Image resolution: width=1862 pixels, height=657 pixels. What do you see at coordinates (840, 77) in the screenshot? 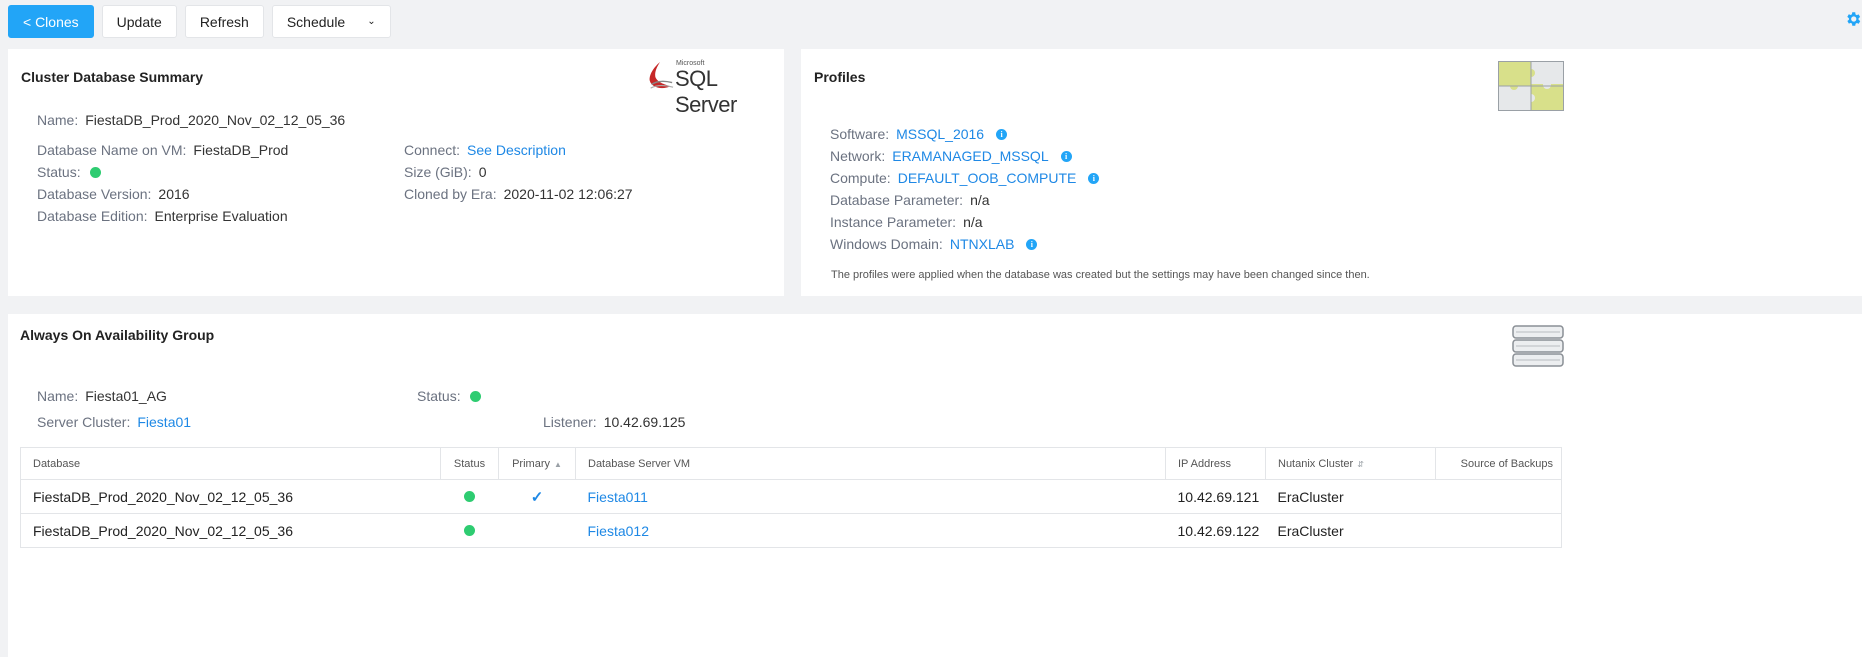
I see `profiles-title: Profiles` at bounding box center [840, 77].